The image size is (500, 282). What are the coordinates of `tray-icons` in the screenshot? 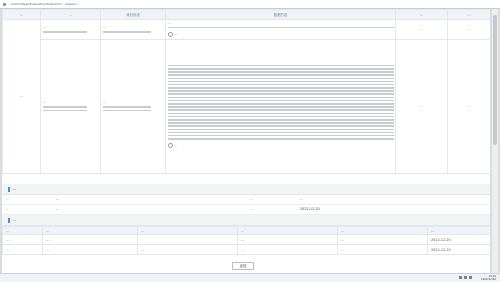 It's located at (465, 277).